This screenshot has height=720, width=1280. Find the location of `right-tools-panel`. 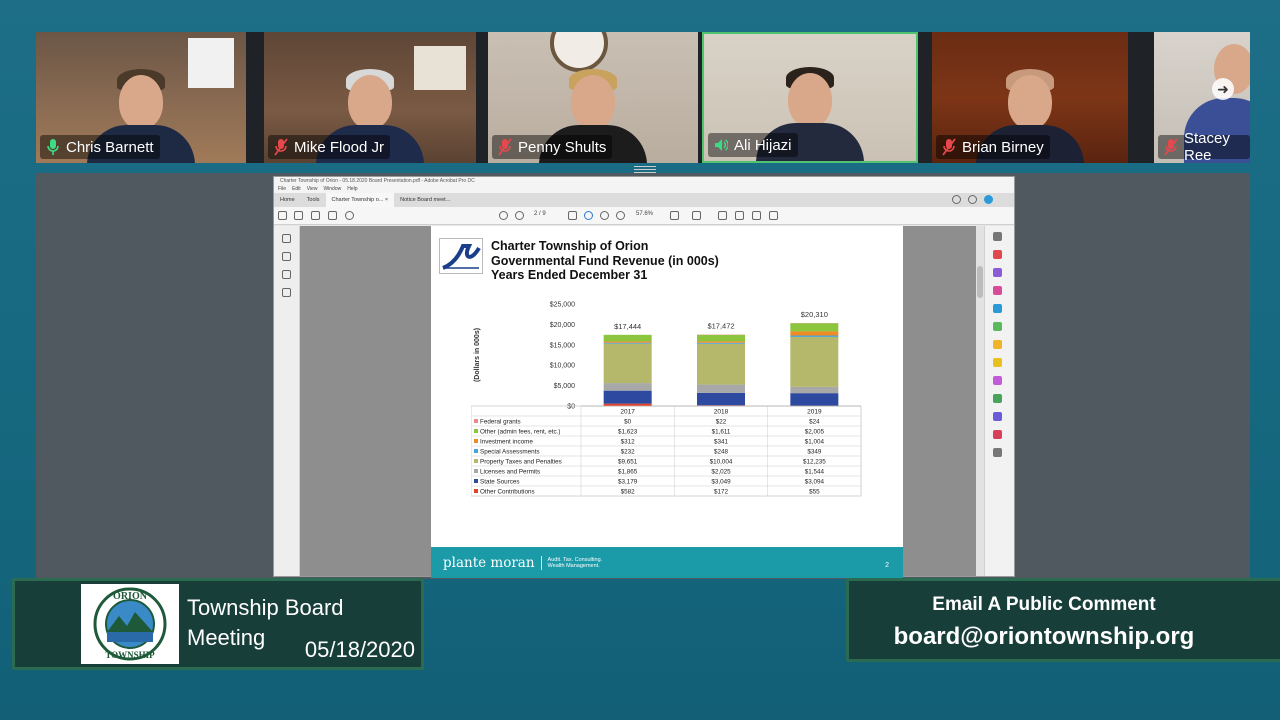

right-tools-panel is located at coordinates (999, 401).